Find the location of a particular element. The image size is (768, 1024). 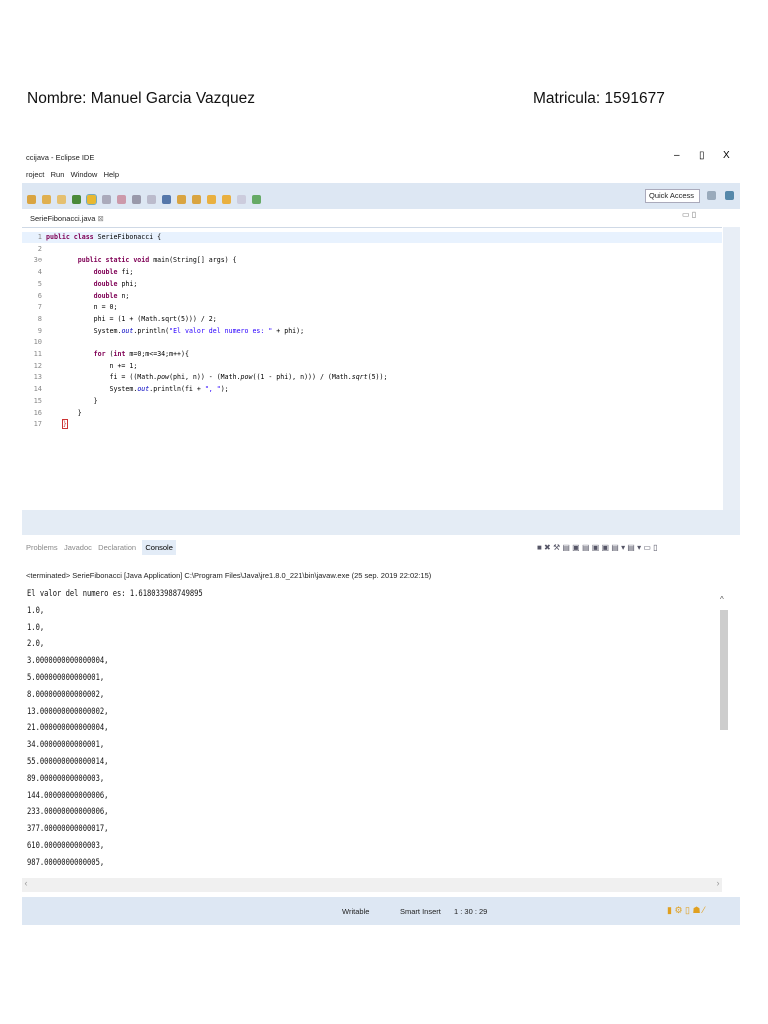

toolbar: Quick Access is located at coordinates (381, 196).